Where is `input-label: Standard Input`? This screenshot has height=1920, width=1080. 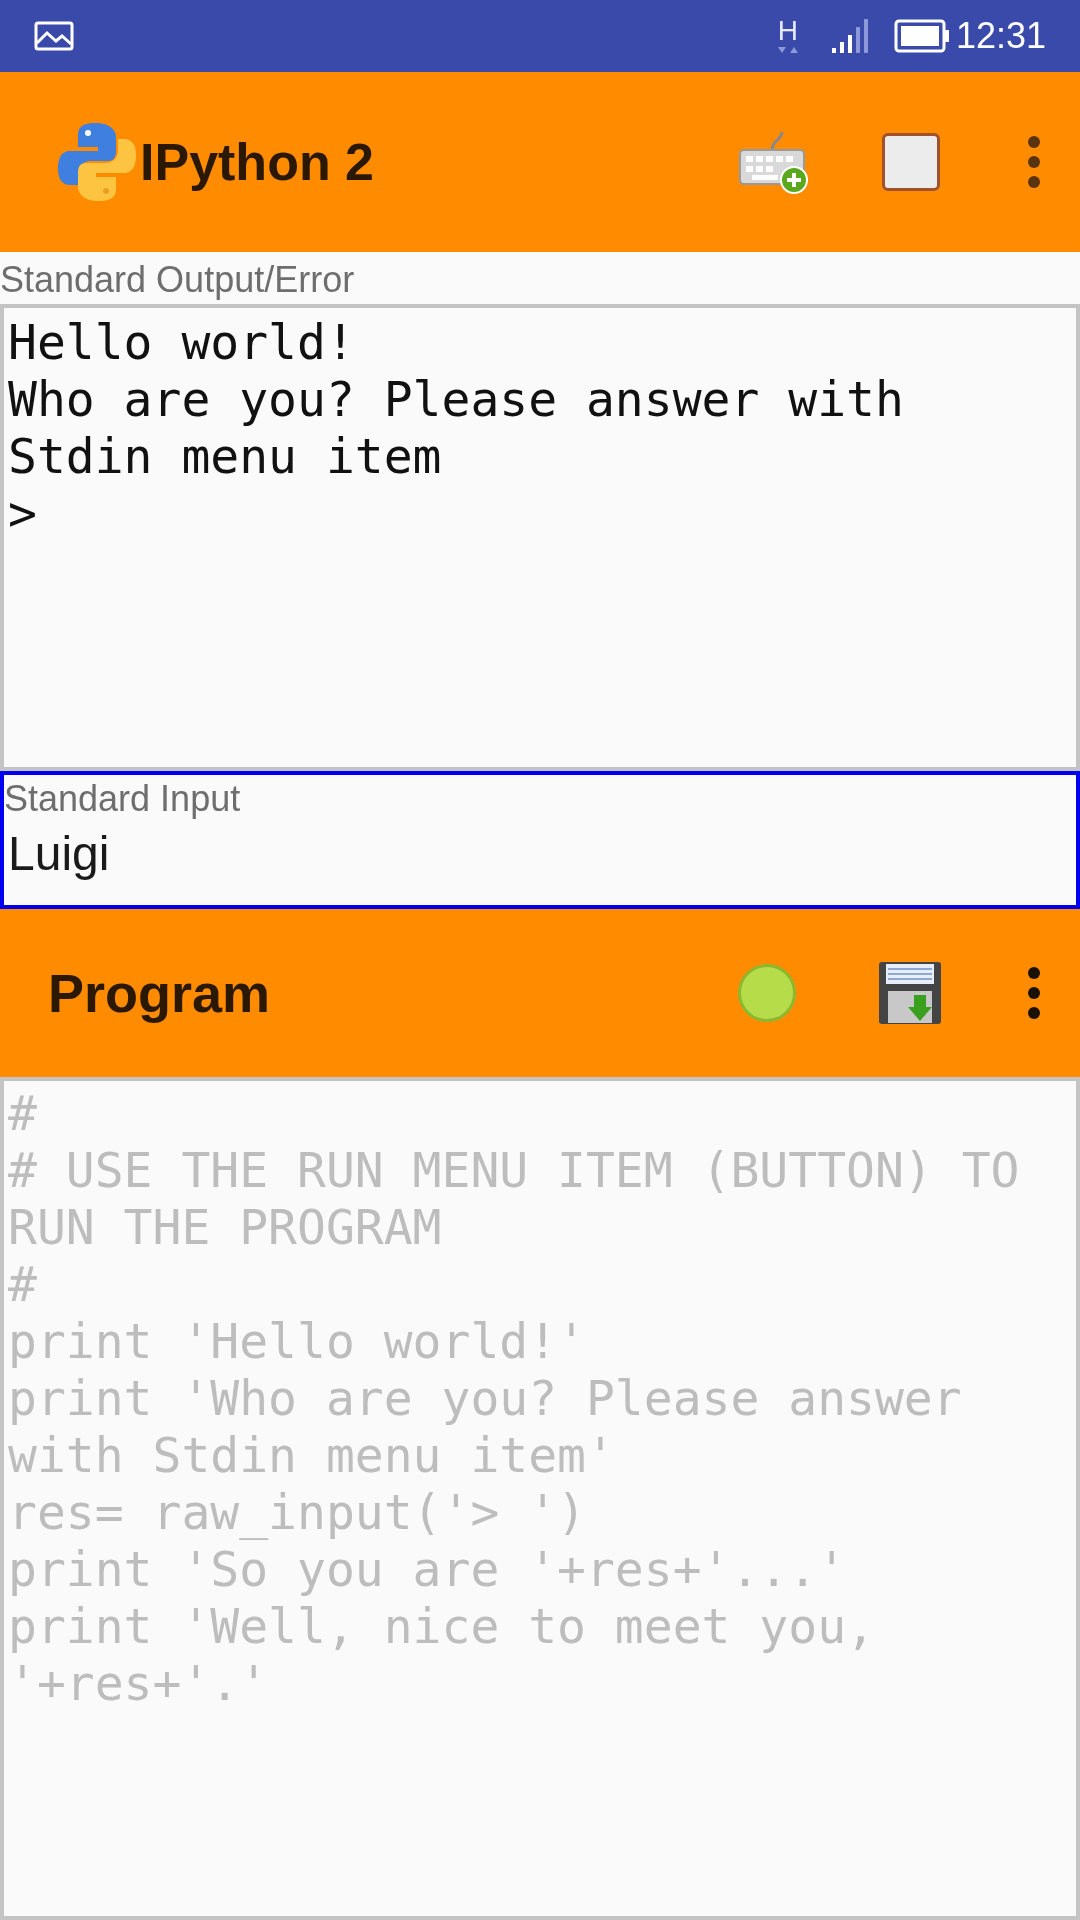 input-label: Standard Input is located at coordinates (123, 799).